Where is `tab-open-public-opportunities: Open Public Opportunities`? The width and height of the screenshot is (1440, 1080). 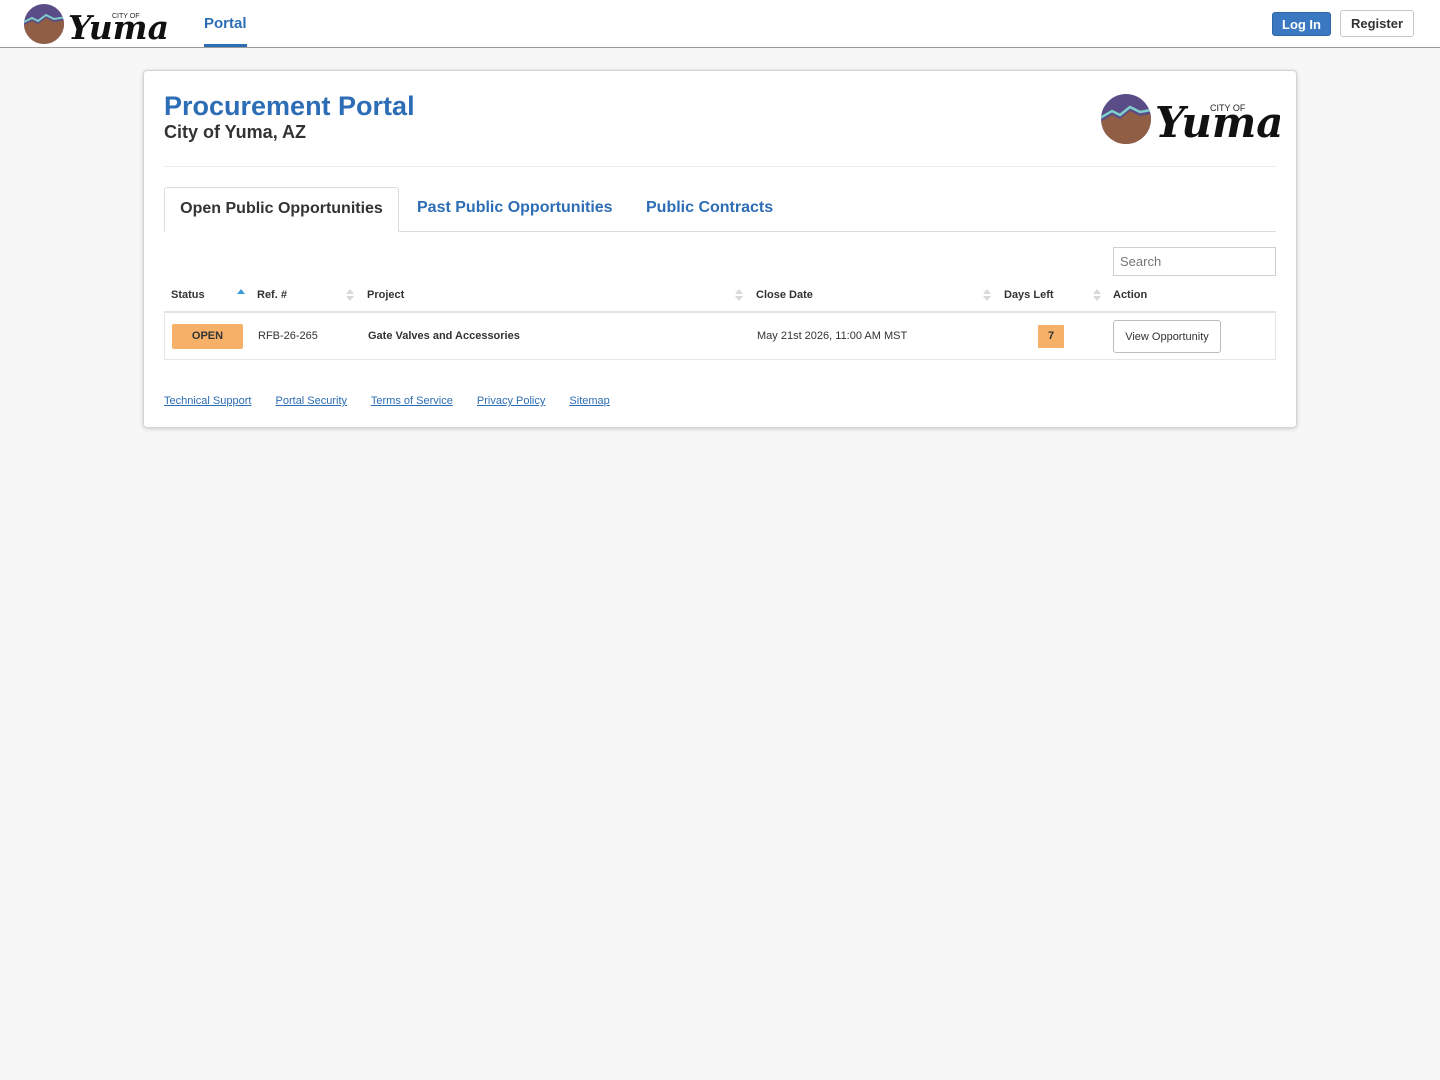
tab-open-public-opportunities: Open Public Opportunities is located at coordinates (281, 209).